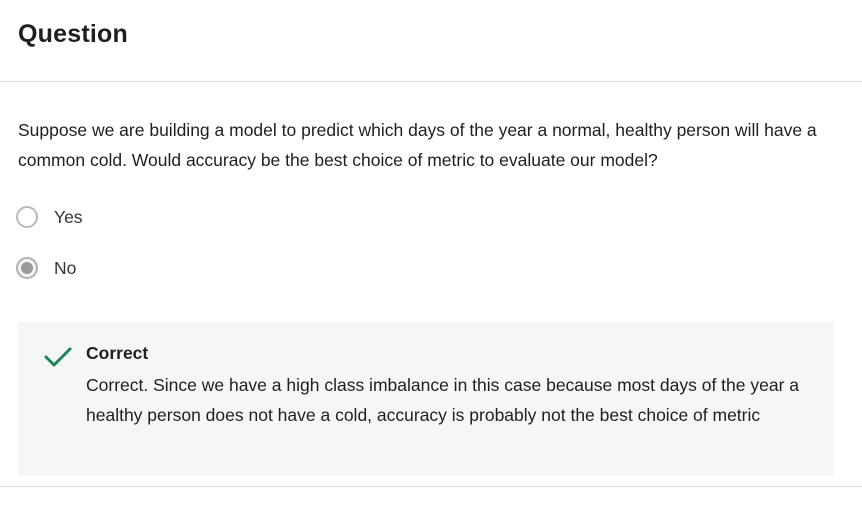  I want to click on option-label: Yes, so click(68, 216).